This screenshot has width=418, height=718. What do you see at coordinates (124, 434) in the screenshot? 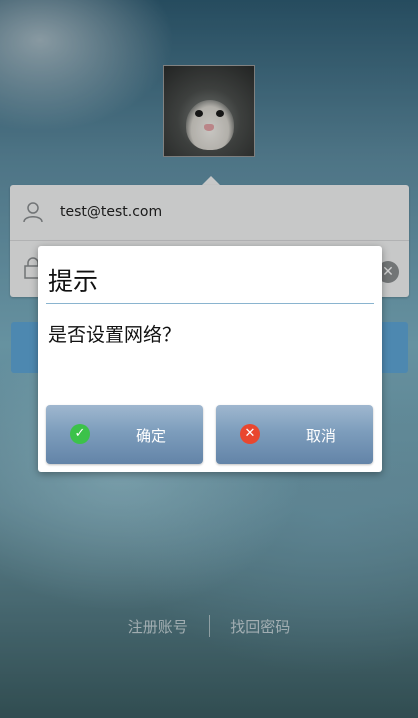
I see `confirm-button: ✓ 确定` at bounding box center [124, 434].